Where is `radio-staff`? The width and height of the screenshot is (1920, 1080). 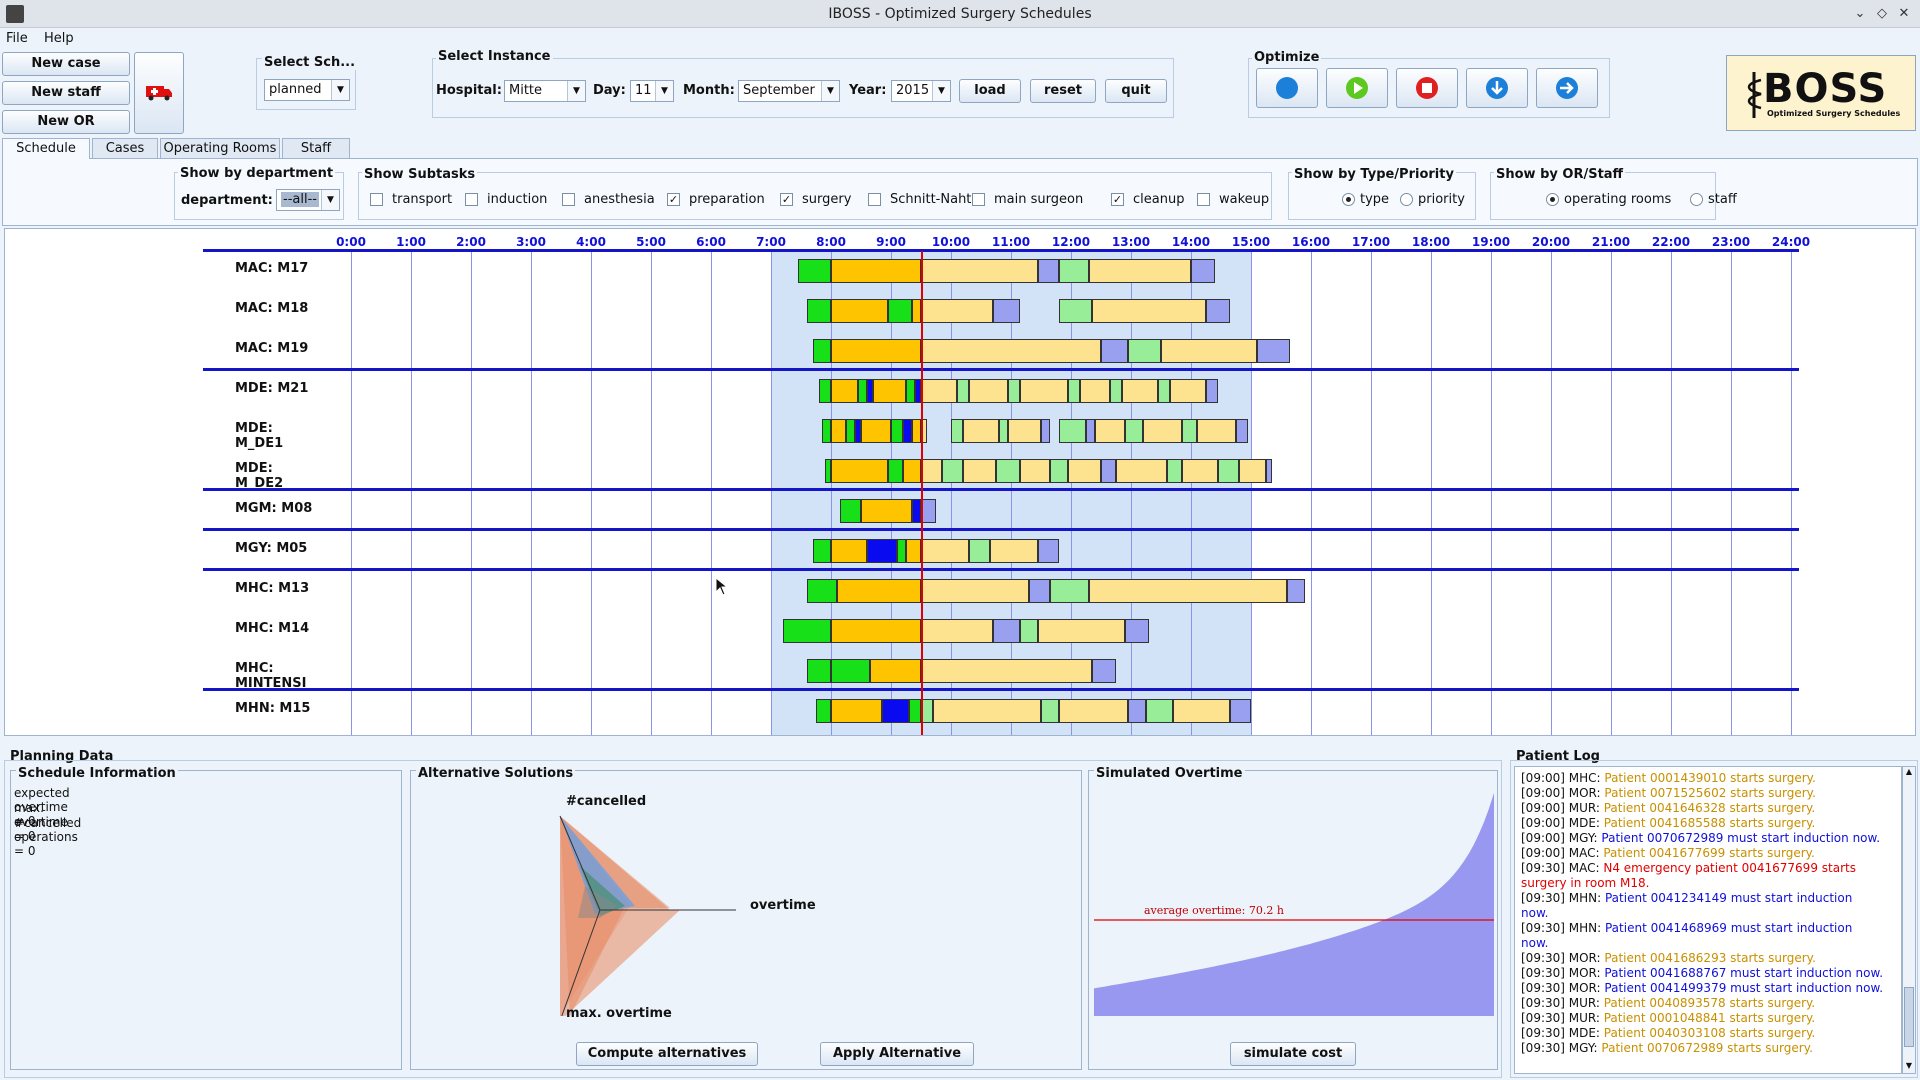
radio-staff is located at coordinates (1696, 199).